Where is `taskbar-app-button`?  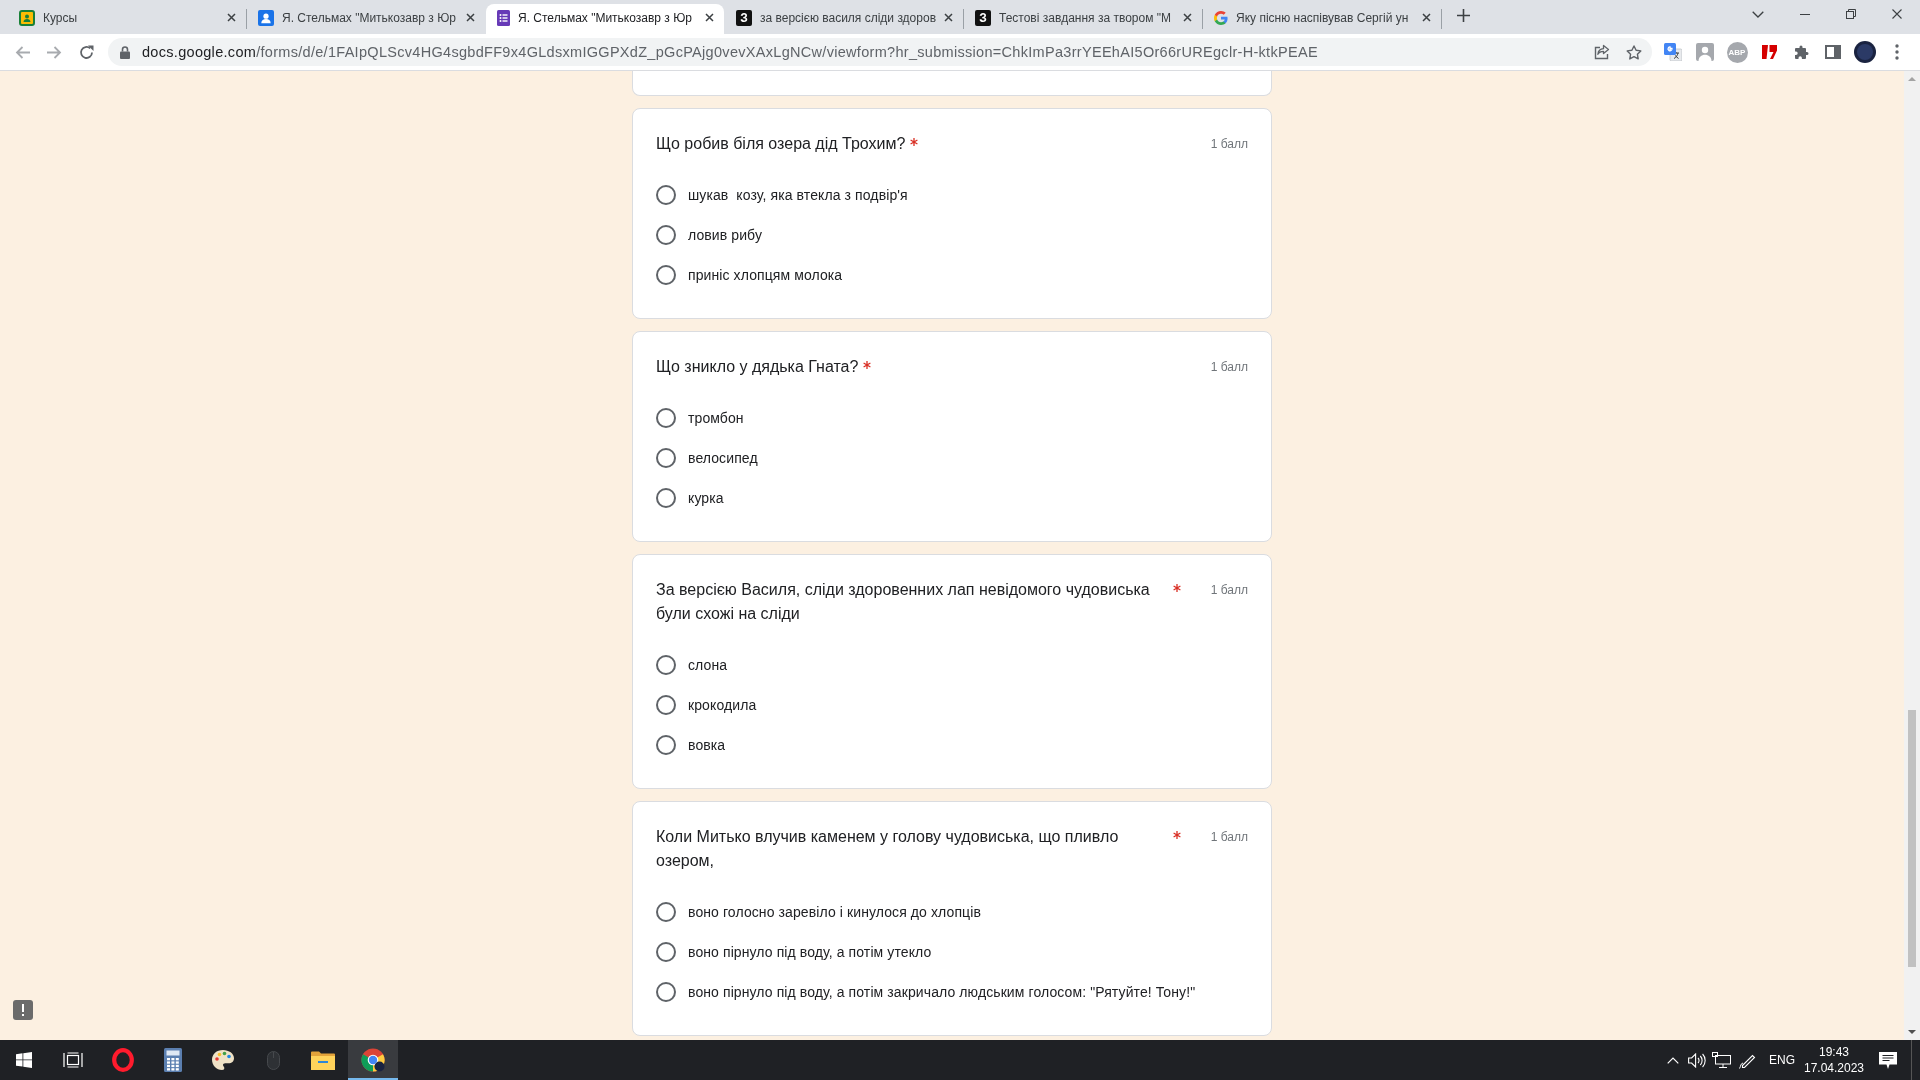 taskbar-app-button is located at coordinates (373, 1060).